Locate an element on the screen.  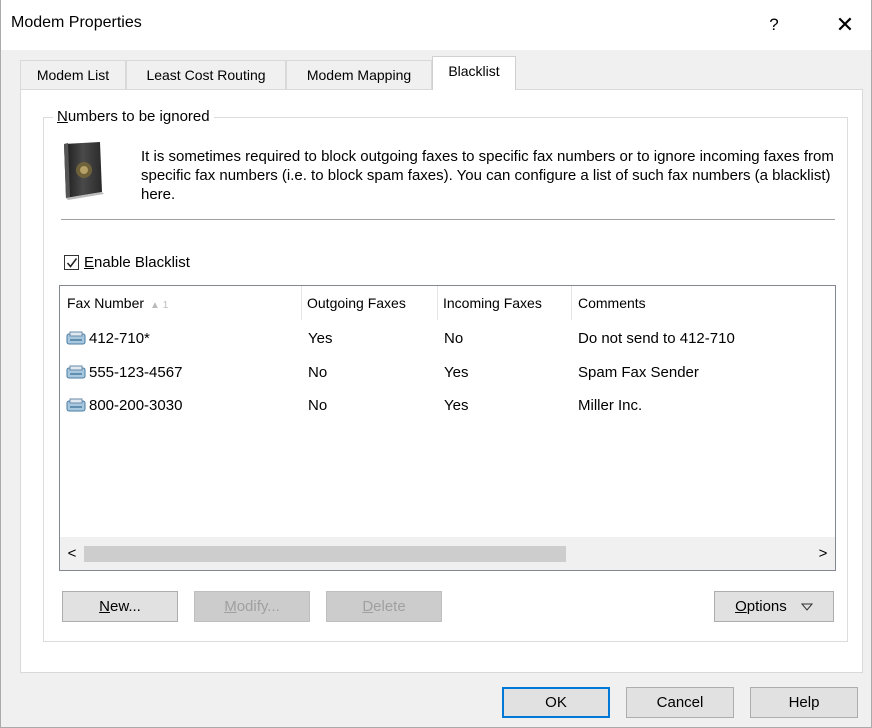
chevron-down-icon is located at coordinates (807, 607).